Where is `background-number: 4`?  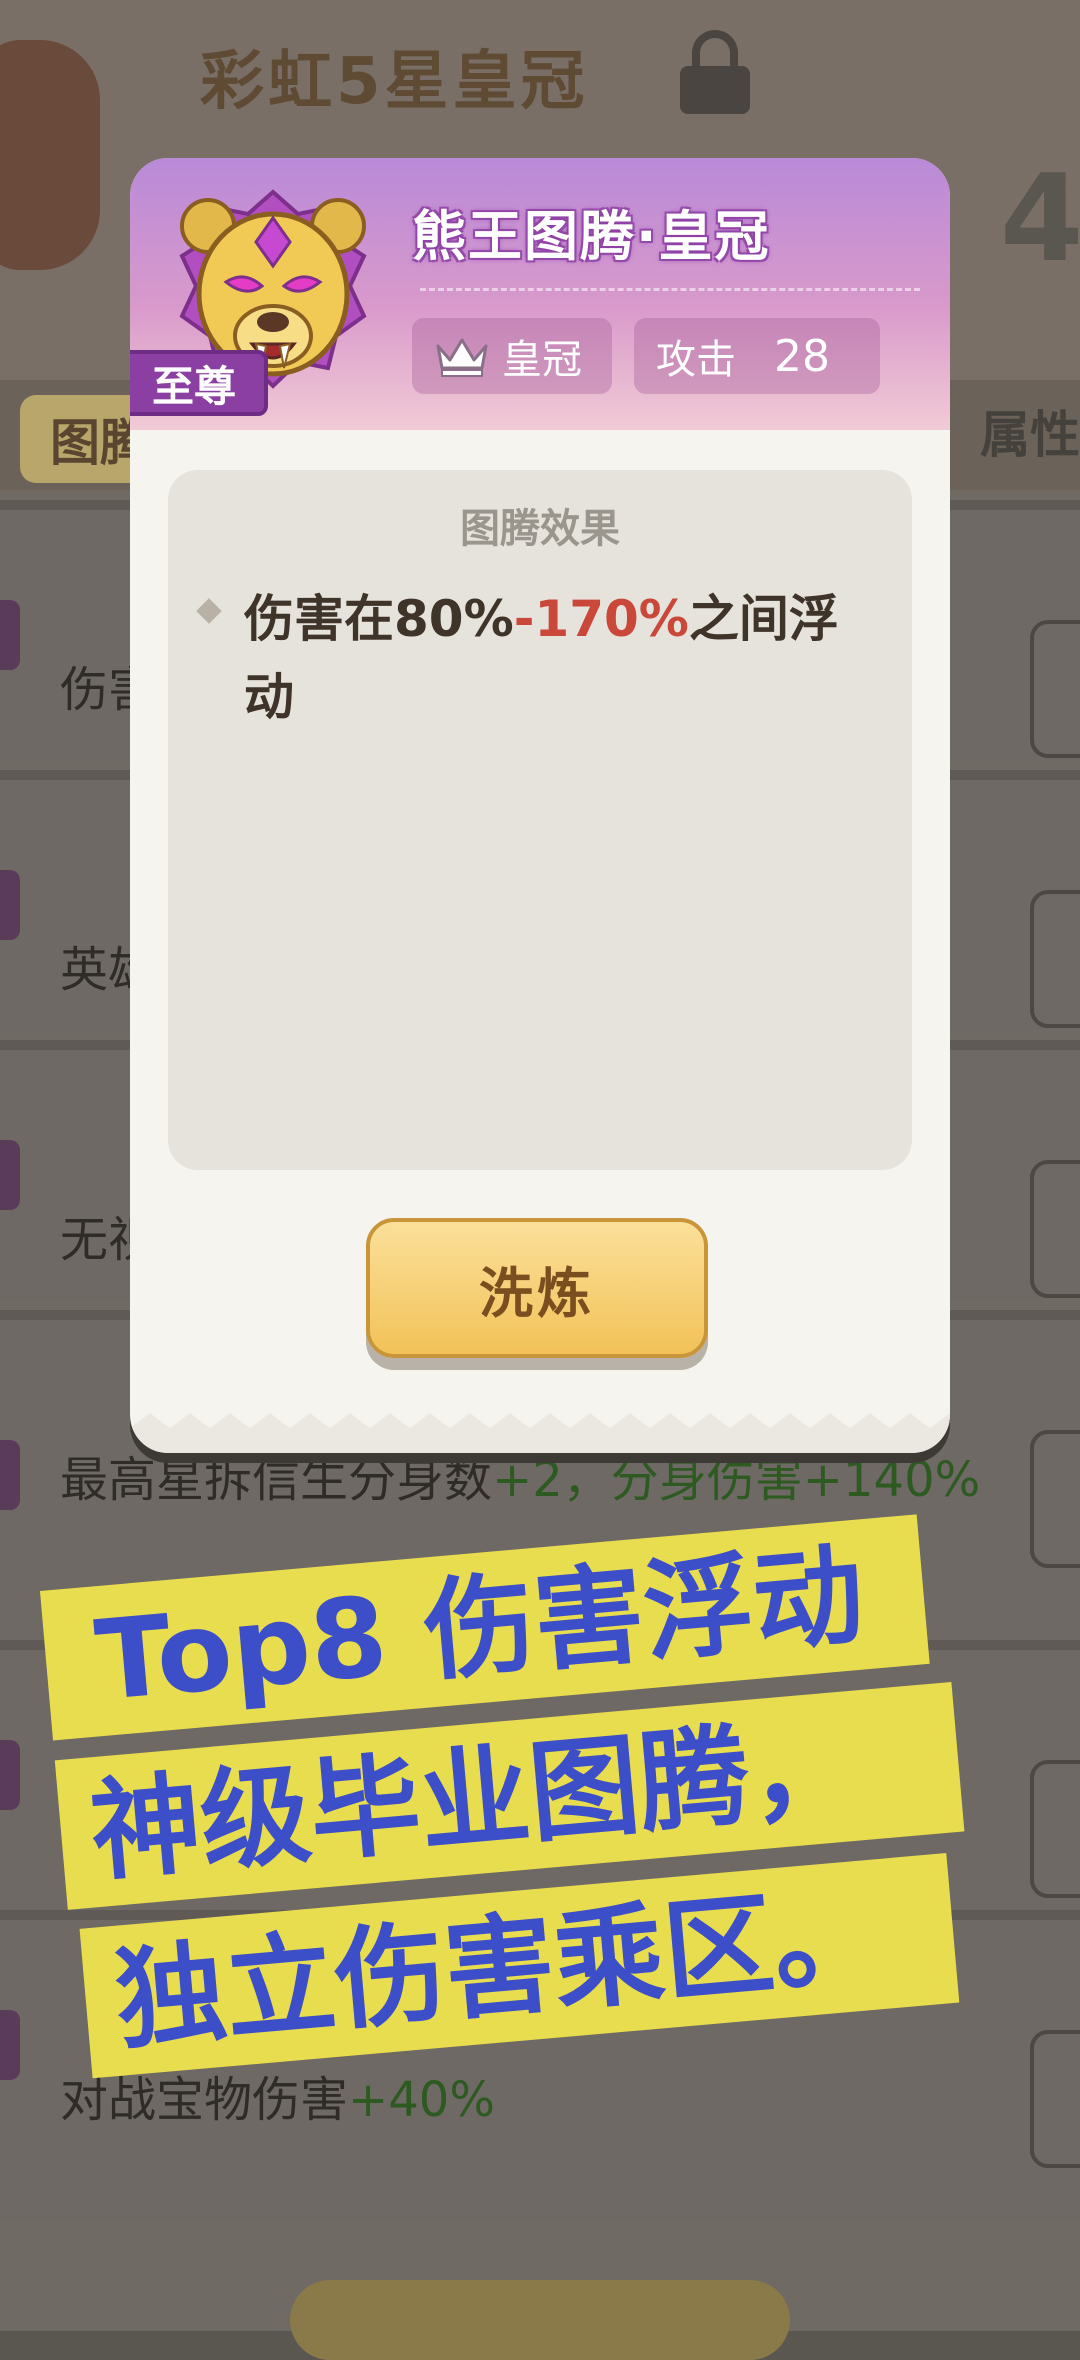
background-number: 4 is located at coordinates (1040, 219).